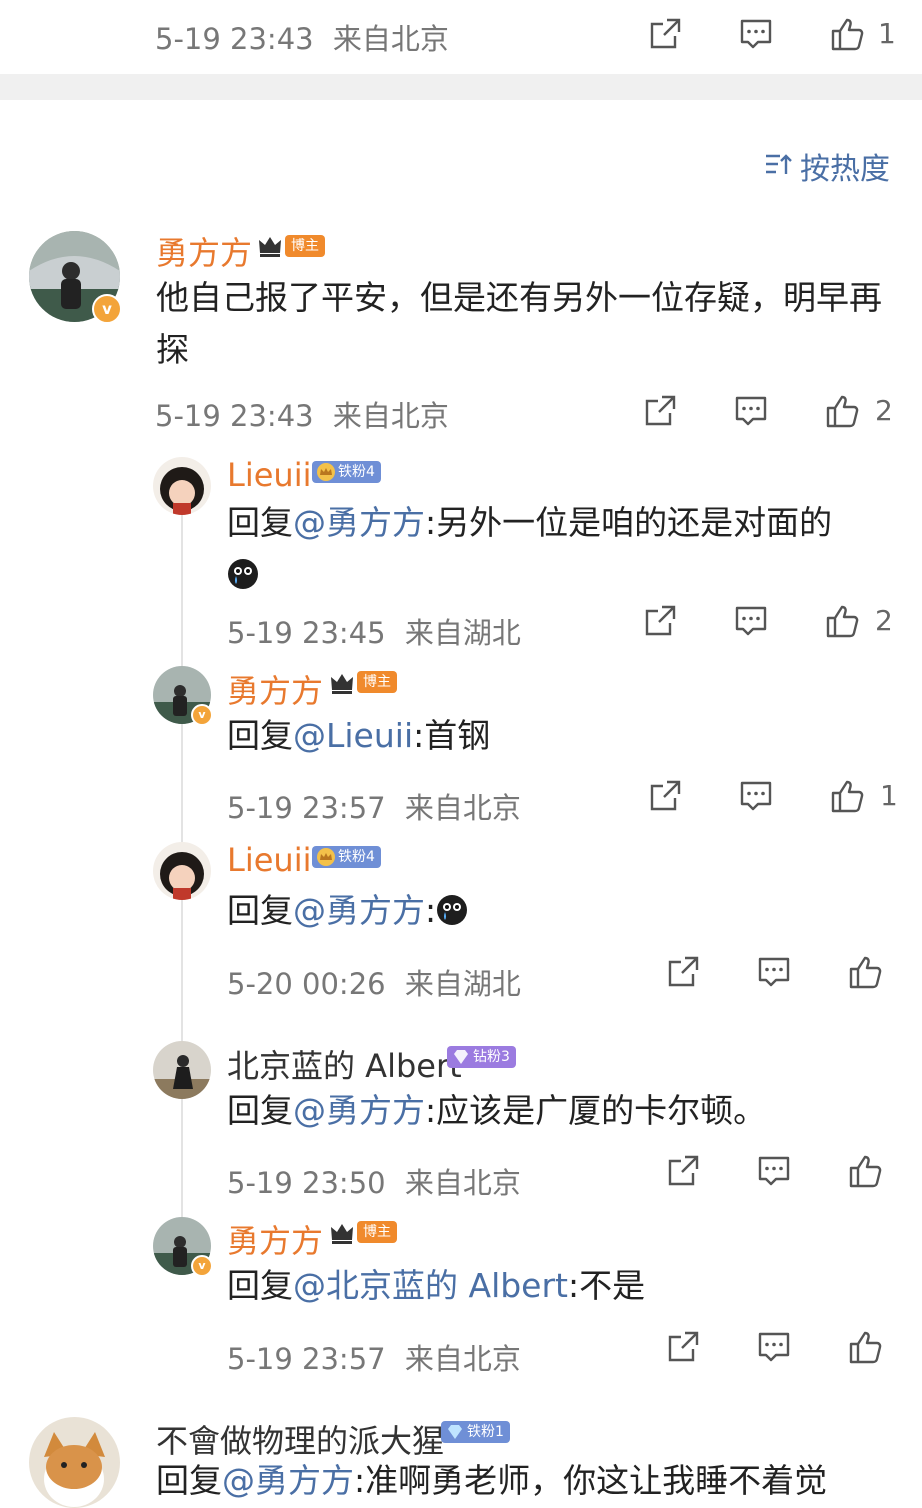 Image resolution: width=922 pixels, height=1508 pixels. What do you see at coordinates (431, 910) in the screenshot?
I see `reply-body: :` at bounding box center [431, 910].